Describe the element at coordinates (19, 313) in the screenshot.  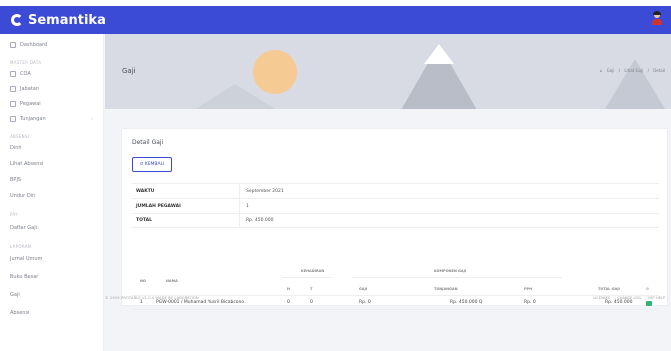
I see `sidebar-item-absensi: Absensi` at that location.